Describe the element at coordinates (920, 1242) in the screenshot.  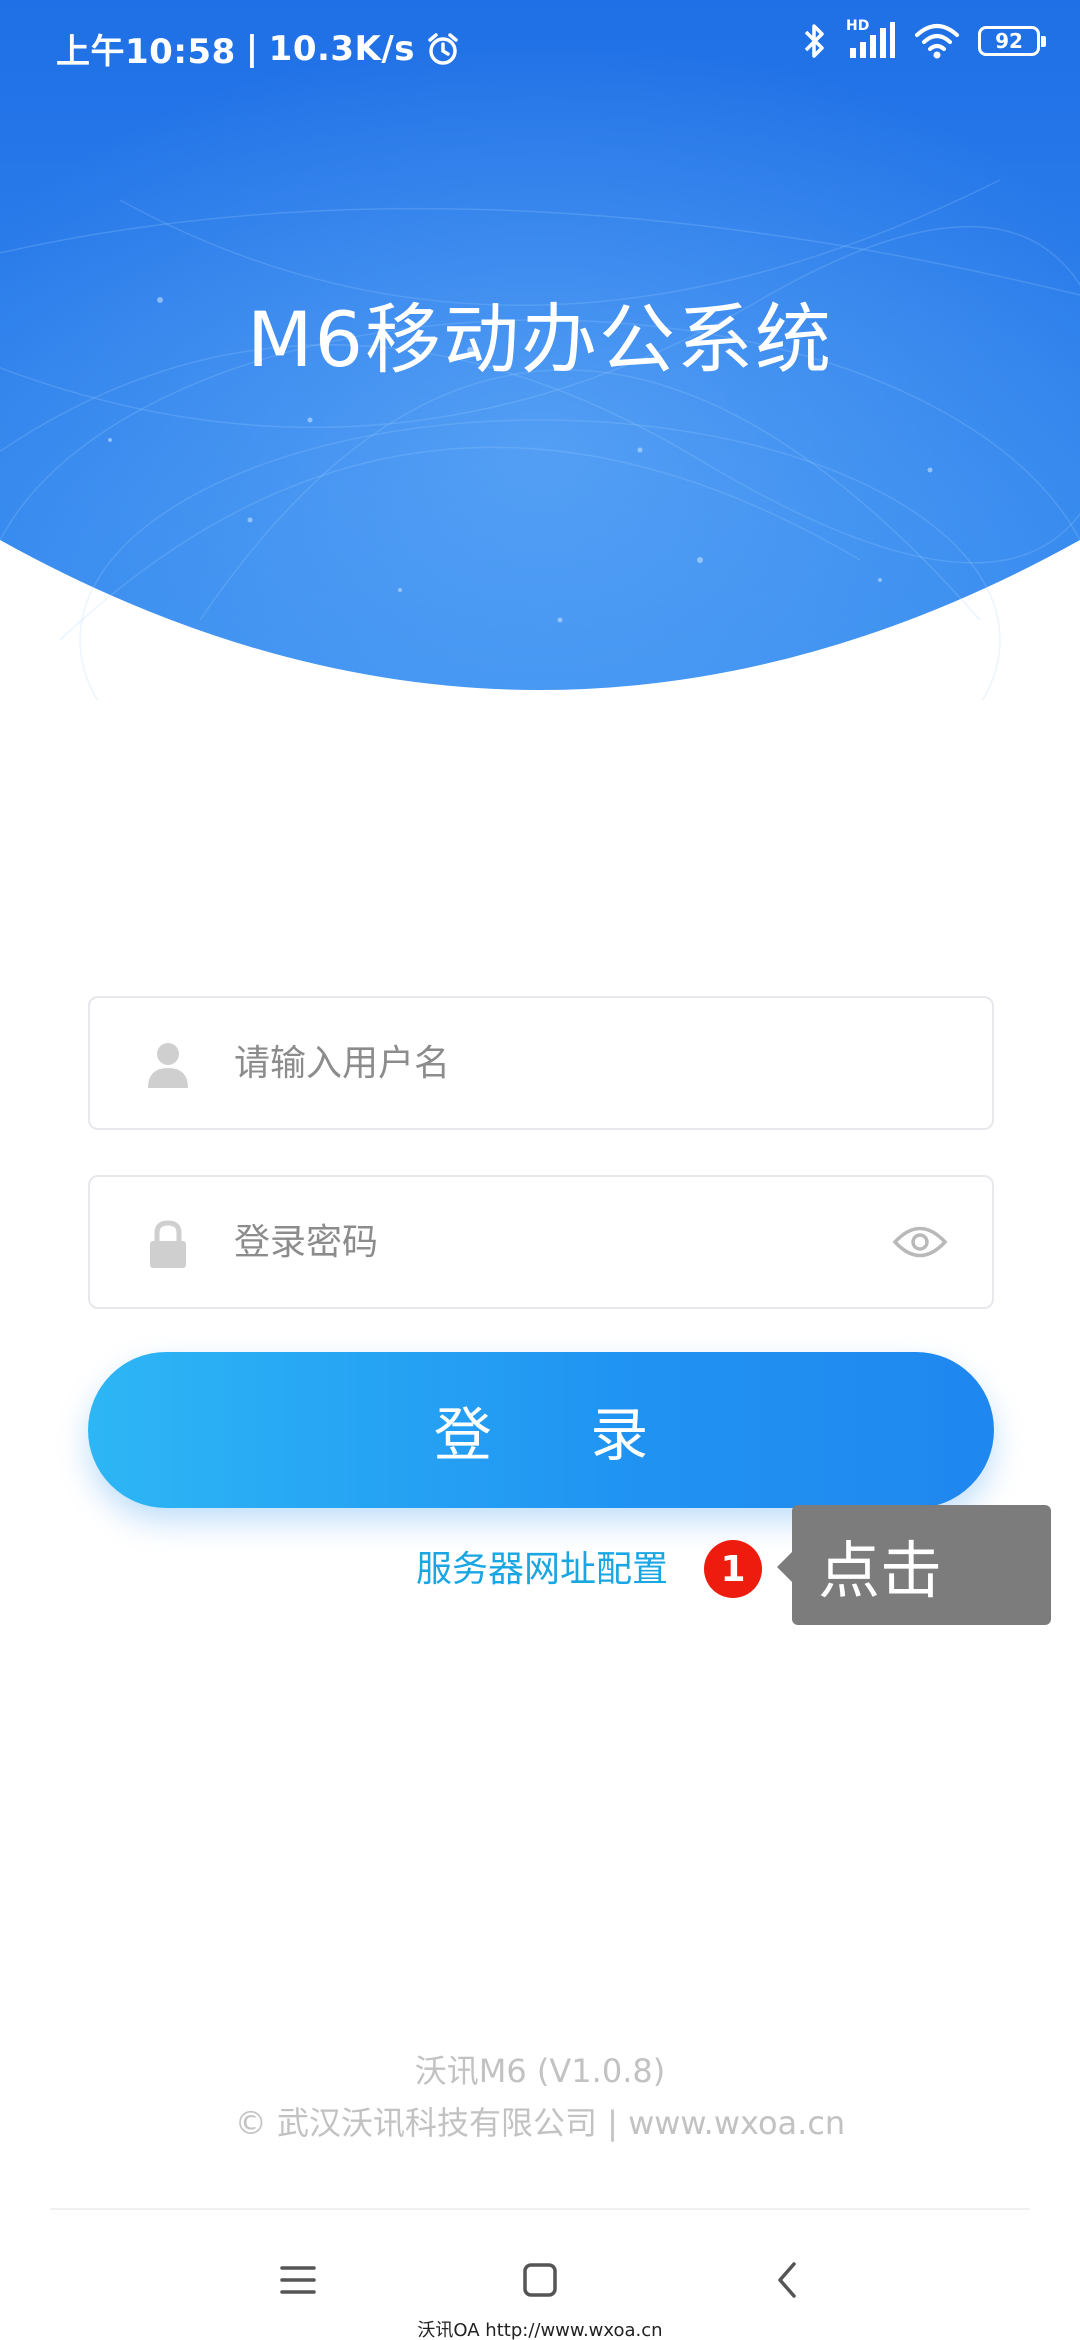
I see `eye-icon` at that location.